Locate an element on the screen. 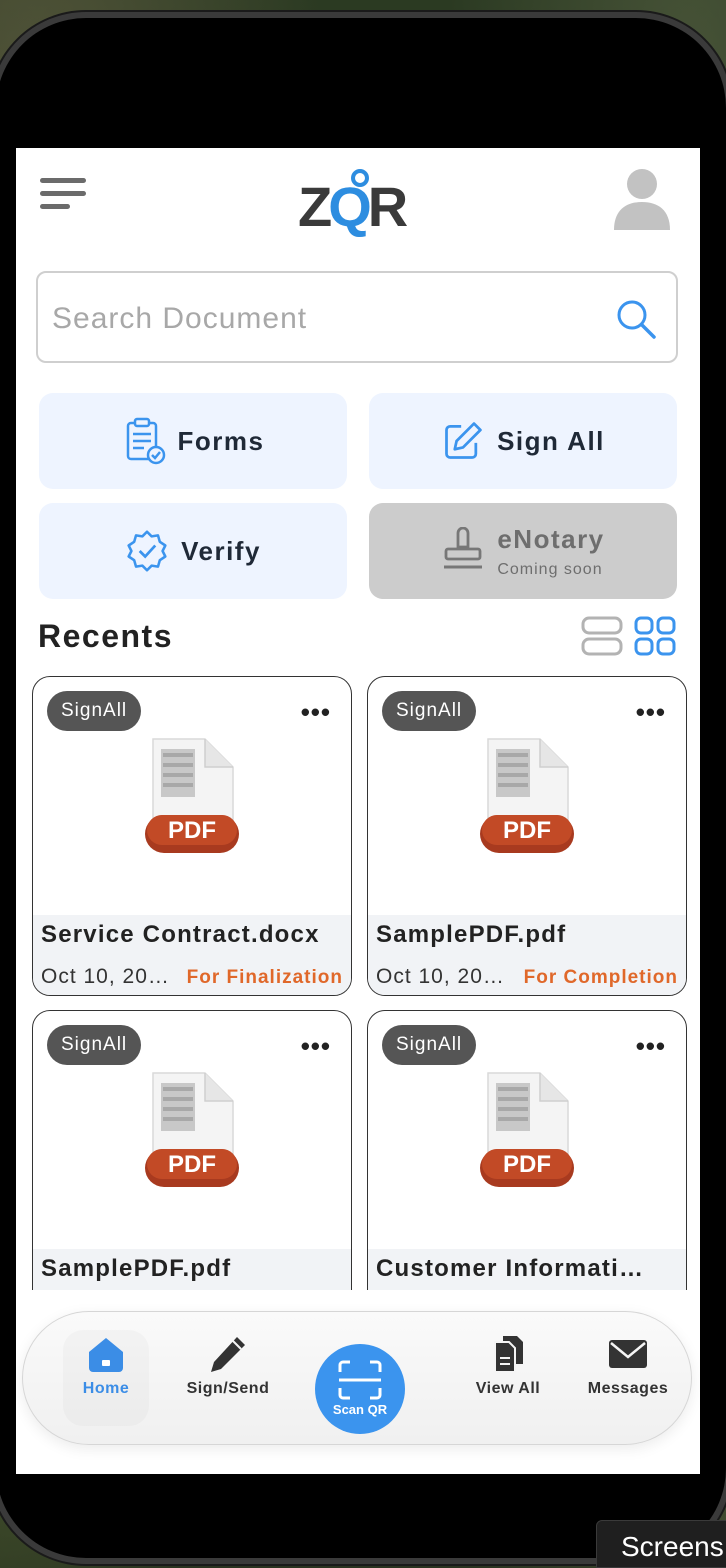 This screenshot has width=726, height=1568. sign-all-label: Sign All is located at coordinates (551, 440).